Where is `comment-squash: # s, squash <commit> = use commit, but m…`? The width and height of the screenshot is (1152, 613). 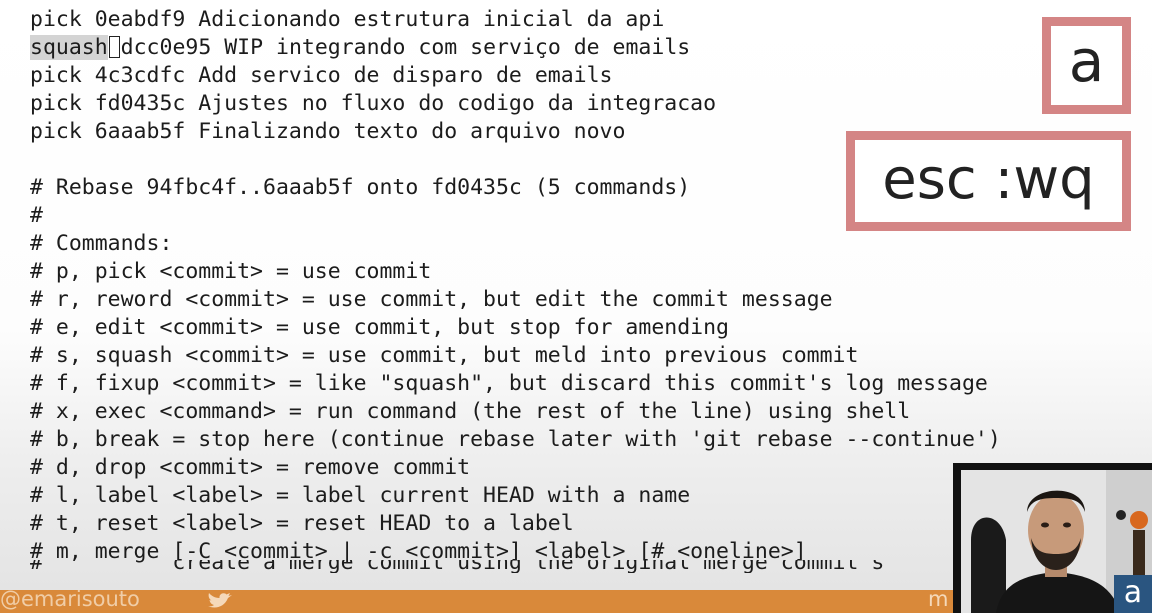
comment-squash: # s, squash <commit> = use commit, but m… is located at coordinates (444, 355).